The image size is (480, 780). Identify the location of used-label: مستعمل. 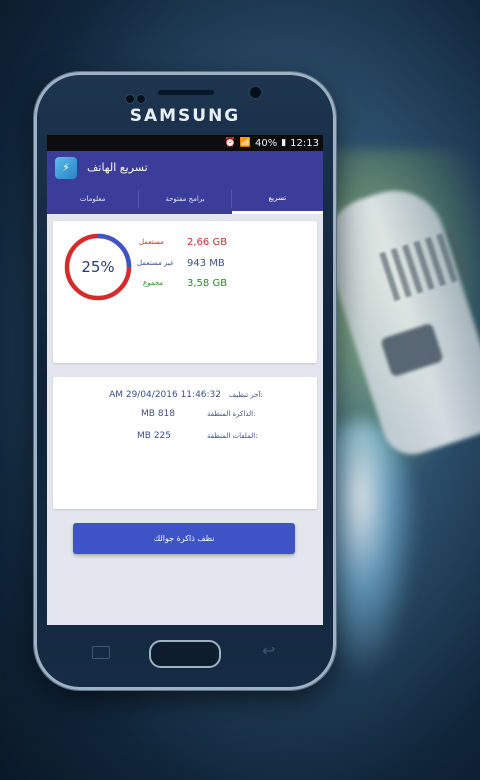
(151, 242).